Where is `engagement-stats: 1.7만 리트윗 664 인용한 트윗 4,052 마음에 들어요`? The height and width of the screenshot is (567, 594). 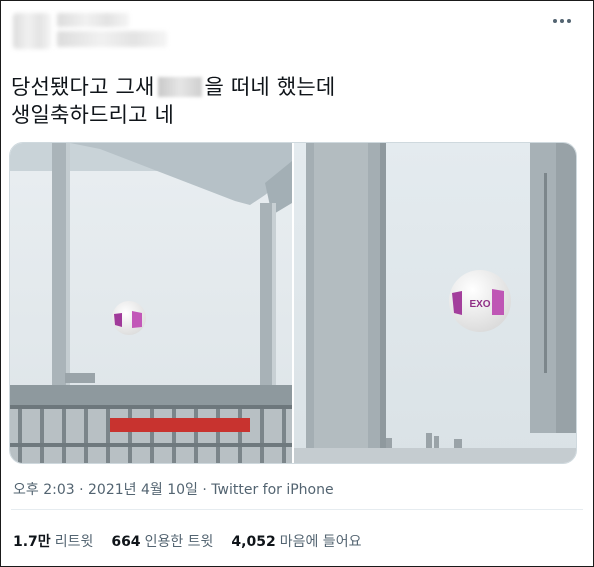
engagement-stats: 1.7만 리트윗 664 인용한 트윗 4,052 마음에 들어요 is located at coordinates (196, 541).